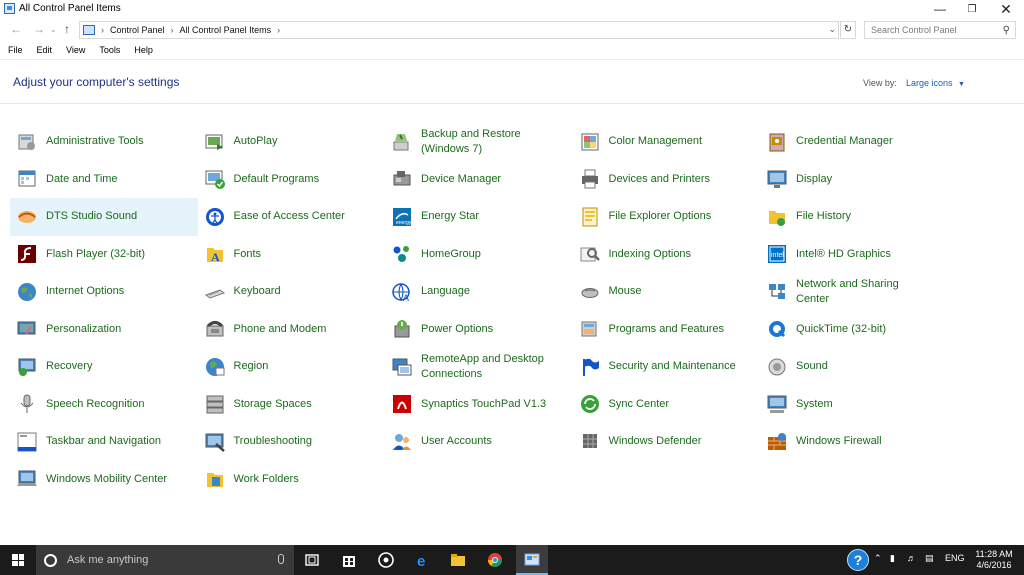 The width and height of the screenshot is (1024, 575). Describe the element at coordinates (667, 217) in the screenshot. I see `control-panel-item: File Explorer Options` at that location.